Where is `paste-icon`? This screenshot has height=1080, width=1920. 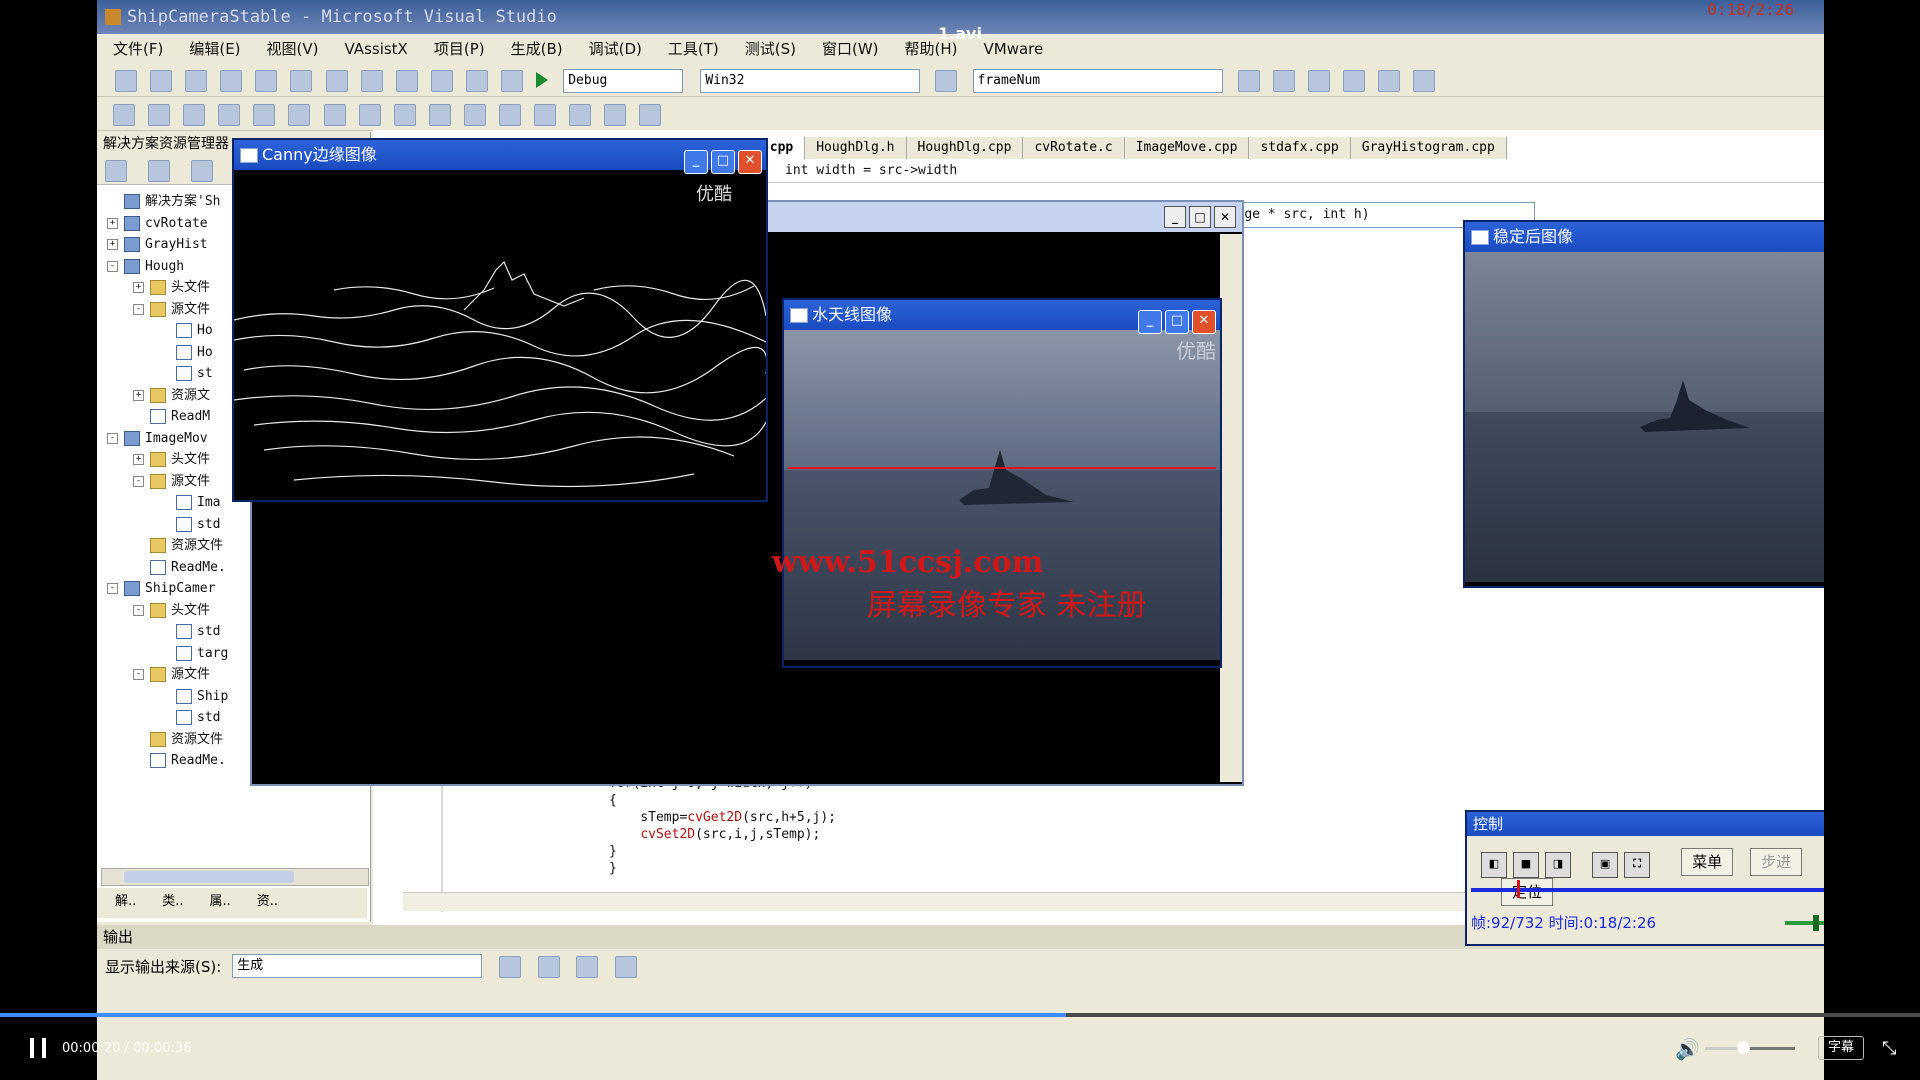 paste-icon is located at coordinates (371, 81).